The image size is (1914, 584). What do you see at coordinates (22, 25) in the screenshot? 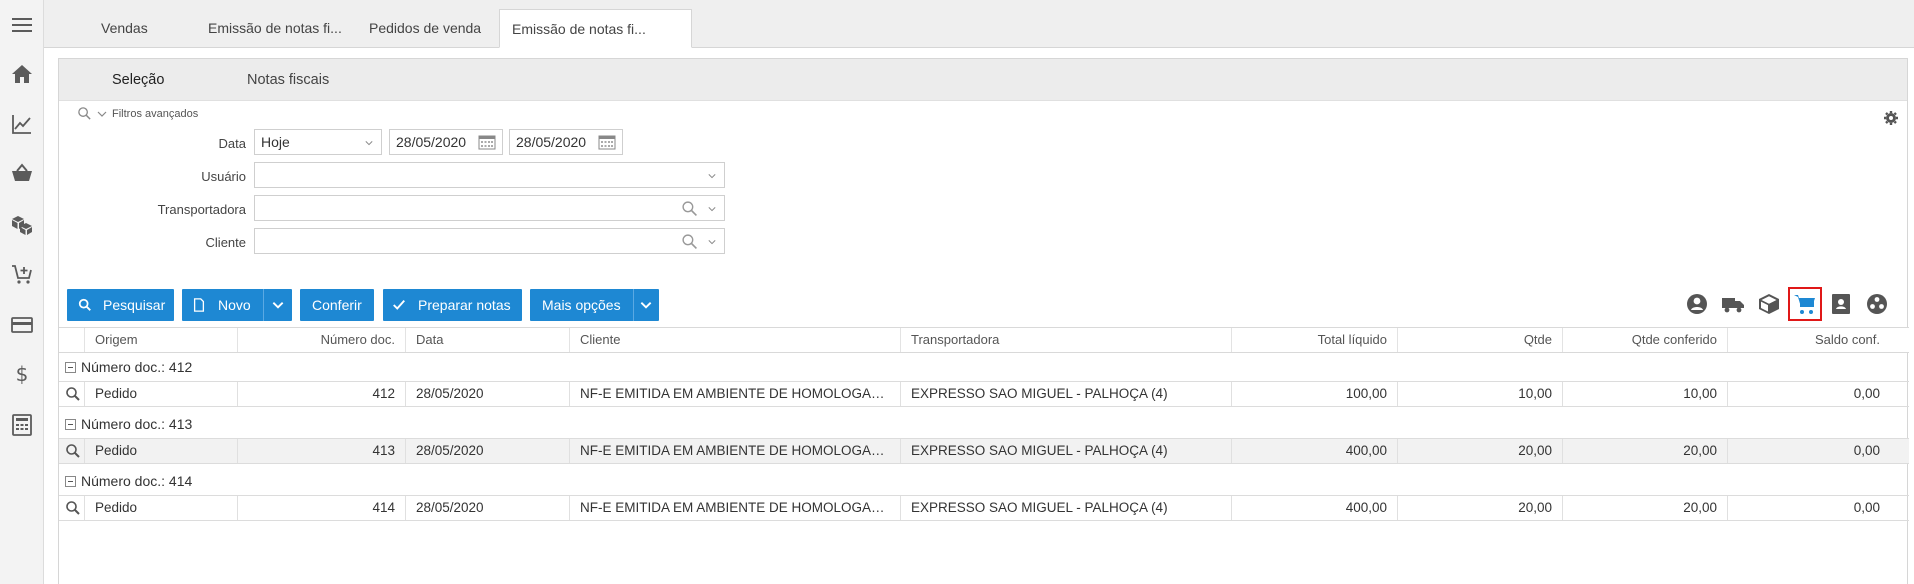
I see `hamburger-menu-icon` at bounding box center [22, 25].